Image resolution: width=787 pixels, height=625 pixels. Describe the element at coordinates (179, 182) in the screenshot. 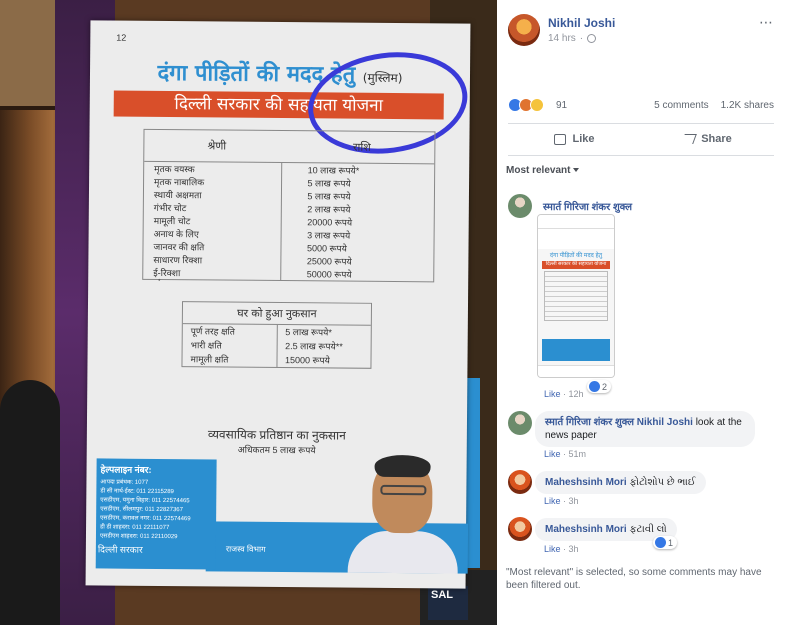

I see `table-cell-label: मृतक नाबालिक` at that location.